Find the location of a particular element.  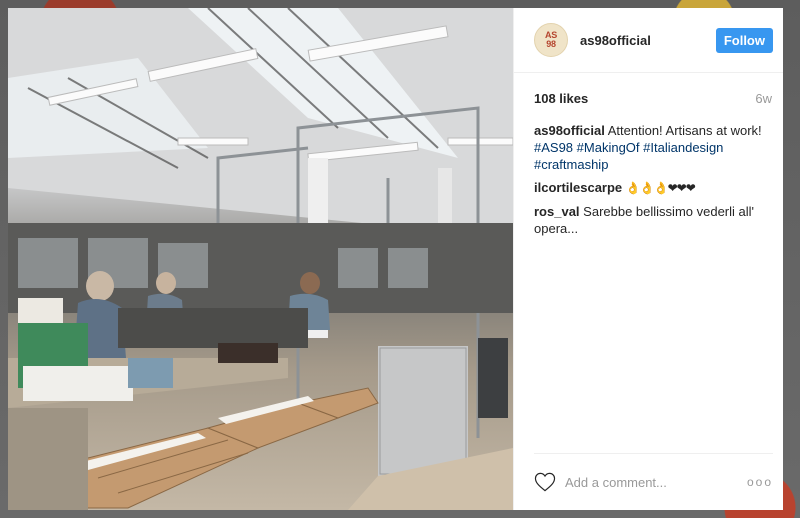

comment-user: ilcortilescarpe is located at coordinates (578, 187).